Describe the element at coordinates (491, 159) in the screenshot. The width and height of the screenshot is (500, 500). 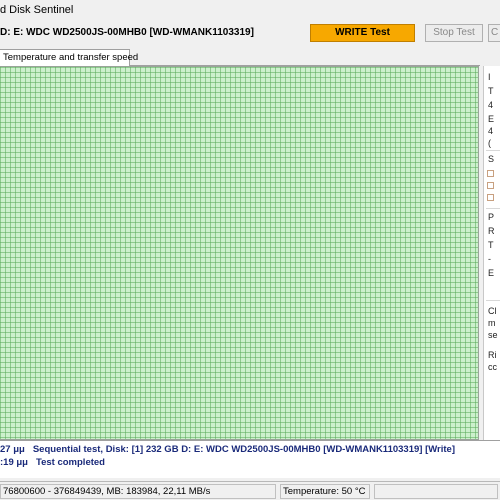
I see `side-text-fragment: S` at that location.